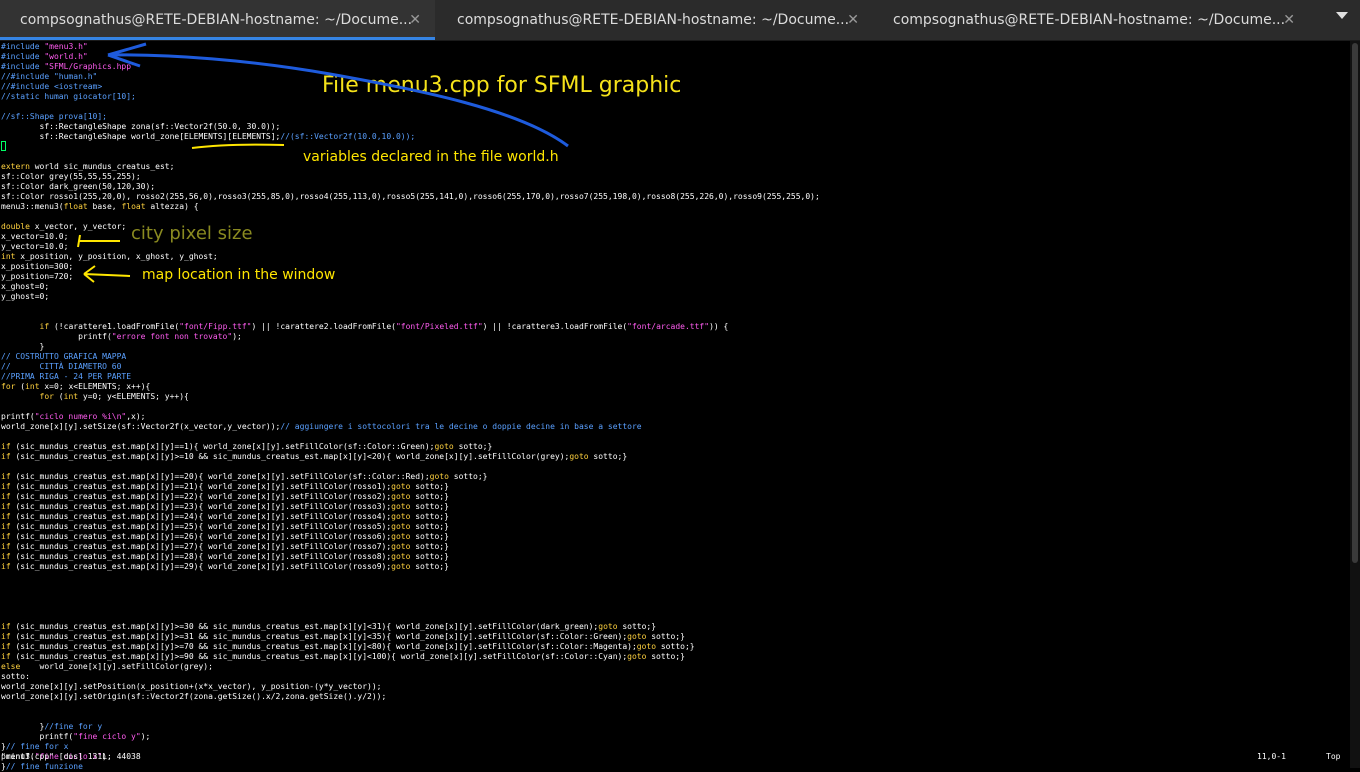  Describe the element at coordinates (44, 46) in the screenshot. I see `code-line: #include "menu3.h"` at that location.